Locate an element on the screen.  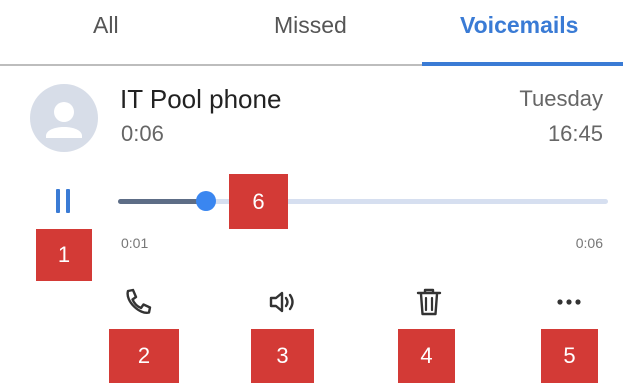
tab-missed: Missed is located at coordinates (310, 25).